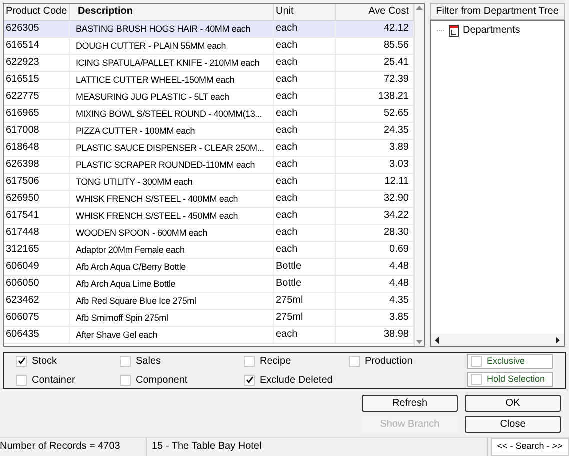 This screenshot has height=456, width=569. What do you see at coordinates (209, 216) in the screenshot?
I see `table-row: 617541 WHISK FRENCH S/STEEL - 450MM each each 34.22` at bounding box center [209, 216].